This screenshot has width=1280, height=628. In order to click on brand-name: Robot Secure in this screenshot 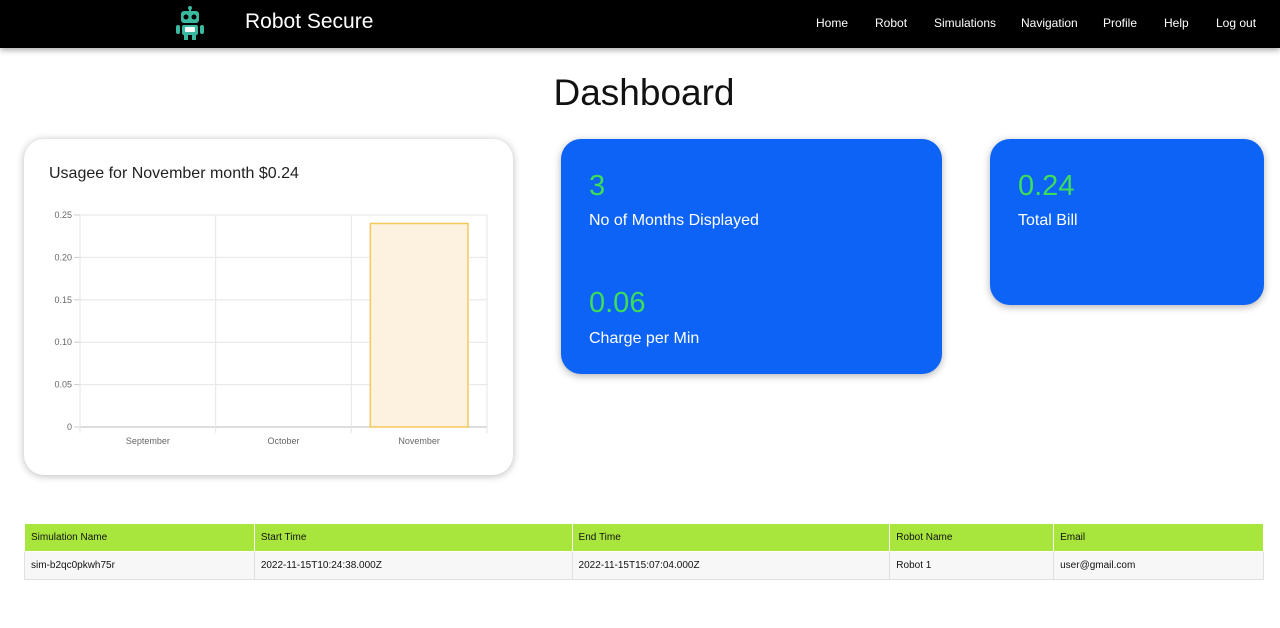, I will do `click(309, 22)`.